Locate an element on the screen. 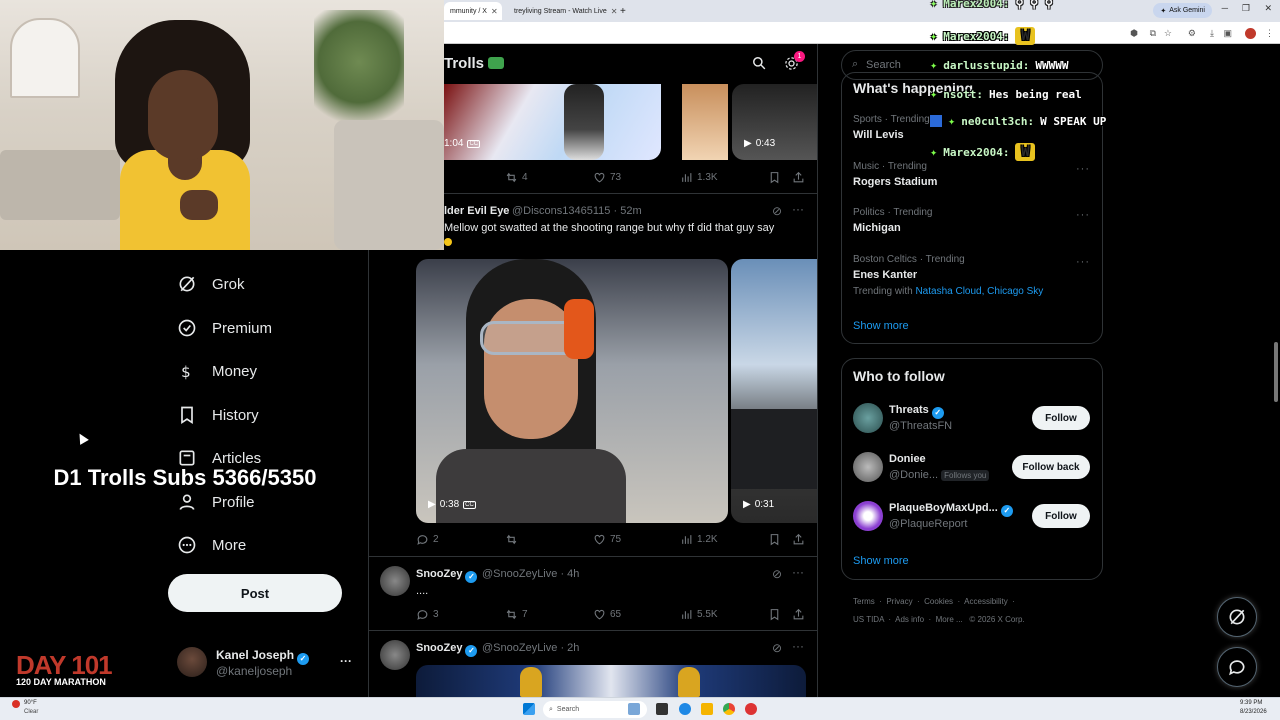 This screenshot has width=1280, height=720. nav-premium: Premium is located at coordinates (224, 328).